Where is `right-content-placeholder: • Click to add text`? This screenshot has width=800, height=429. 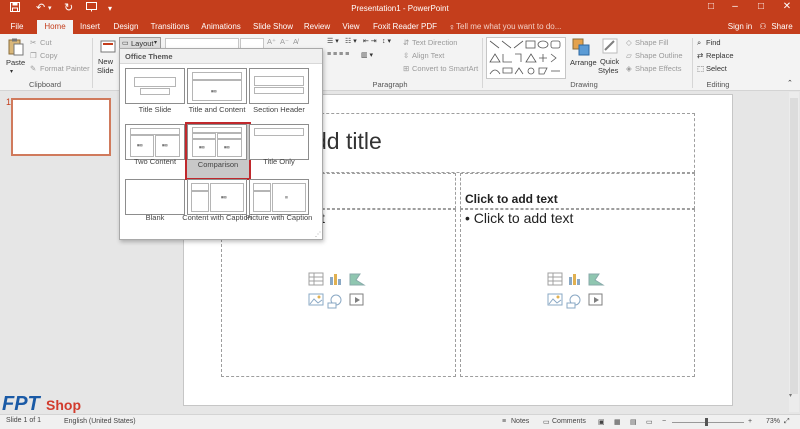
right-content-placeholder: • Click to add text is located at coordinates (577, 293).